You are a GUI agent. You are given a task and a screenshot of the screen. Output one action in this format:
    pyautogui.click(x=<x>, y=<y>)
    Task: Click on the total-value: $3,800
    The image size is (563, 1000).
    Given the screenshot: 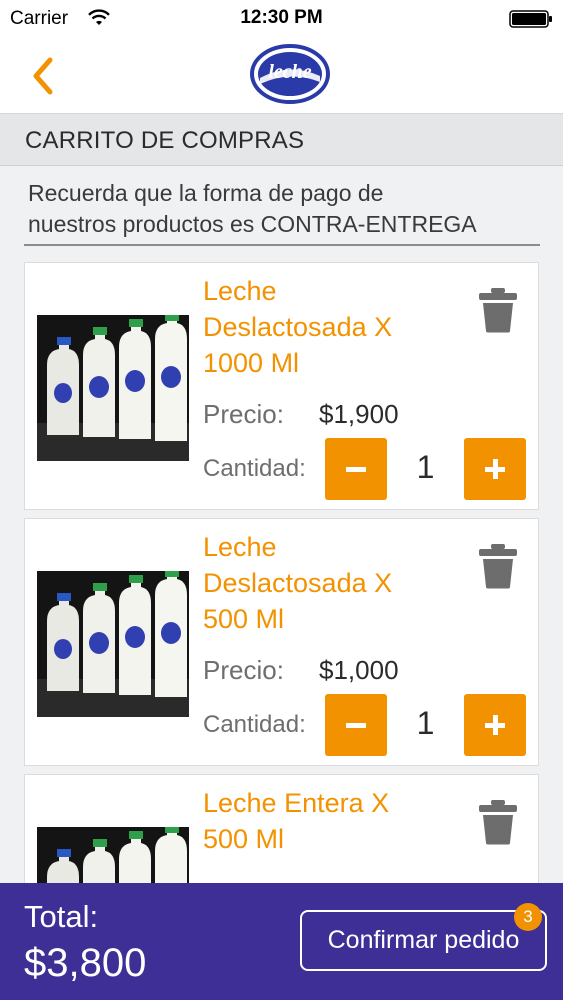 What is the action you would take?
    pyautogui.click(x=85, y=963)
    